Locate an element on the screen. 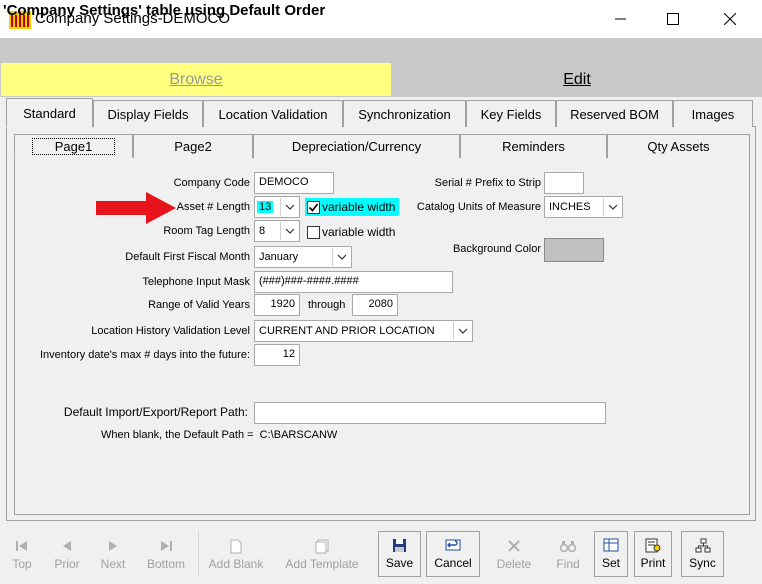 This screenshot has height=584, width=762. subtab-page1-label: Page1 is located at coordinates (73, 146).